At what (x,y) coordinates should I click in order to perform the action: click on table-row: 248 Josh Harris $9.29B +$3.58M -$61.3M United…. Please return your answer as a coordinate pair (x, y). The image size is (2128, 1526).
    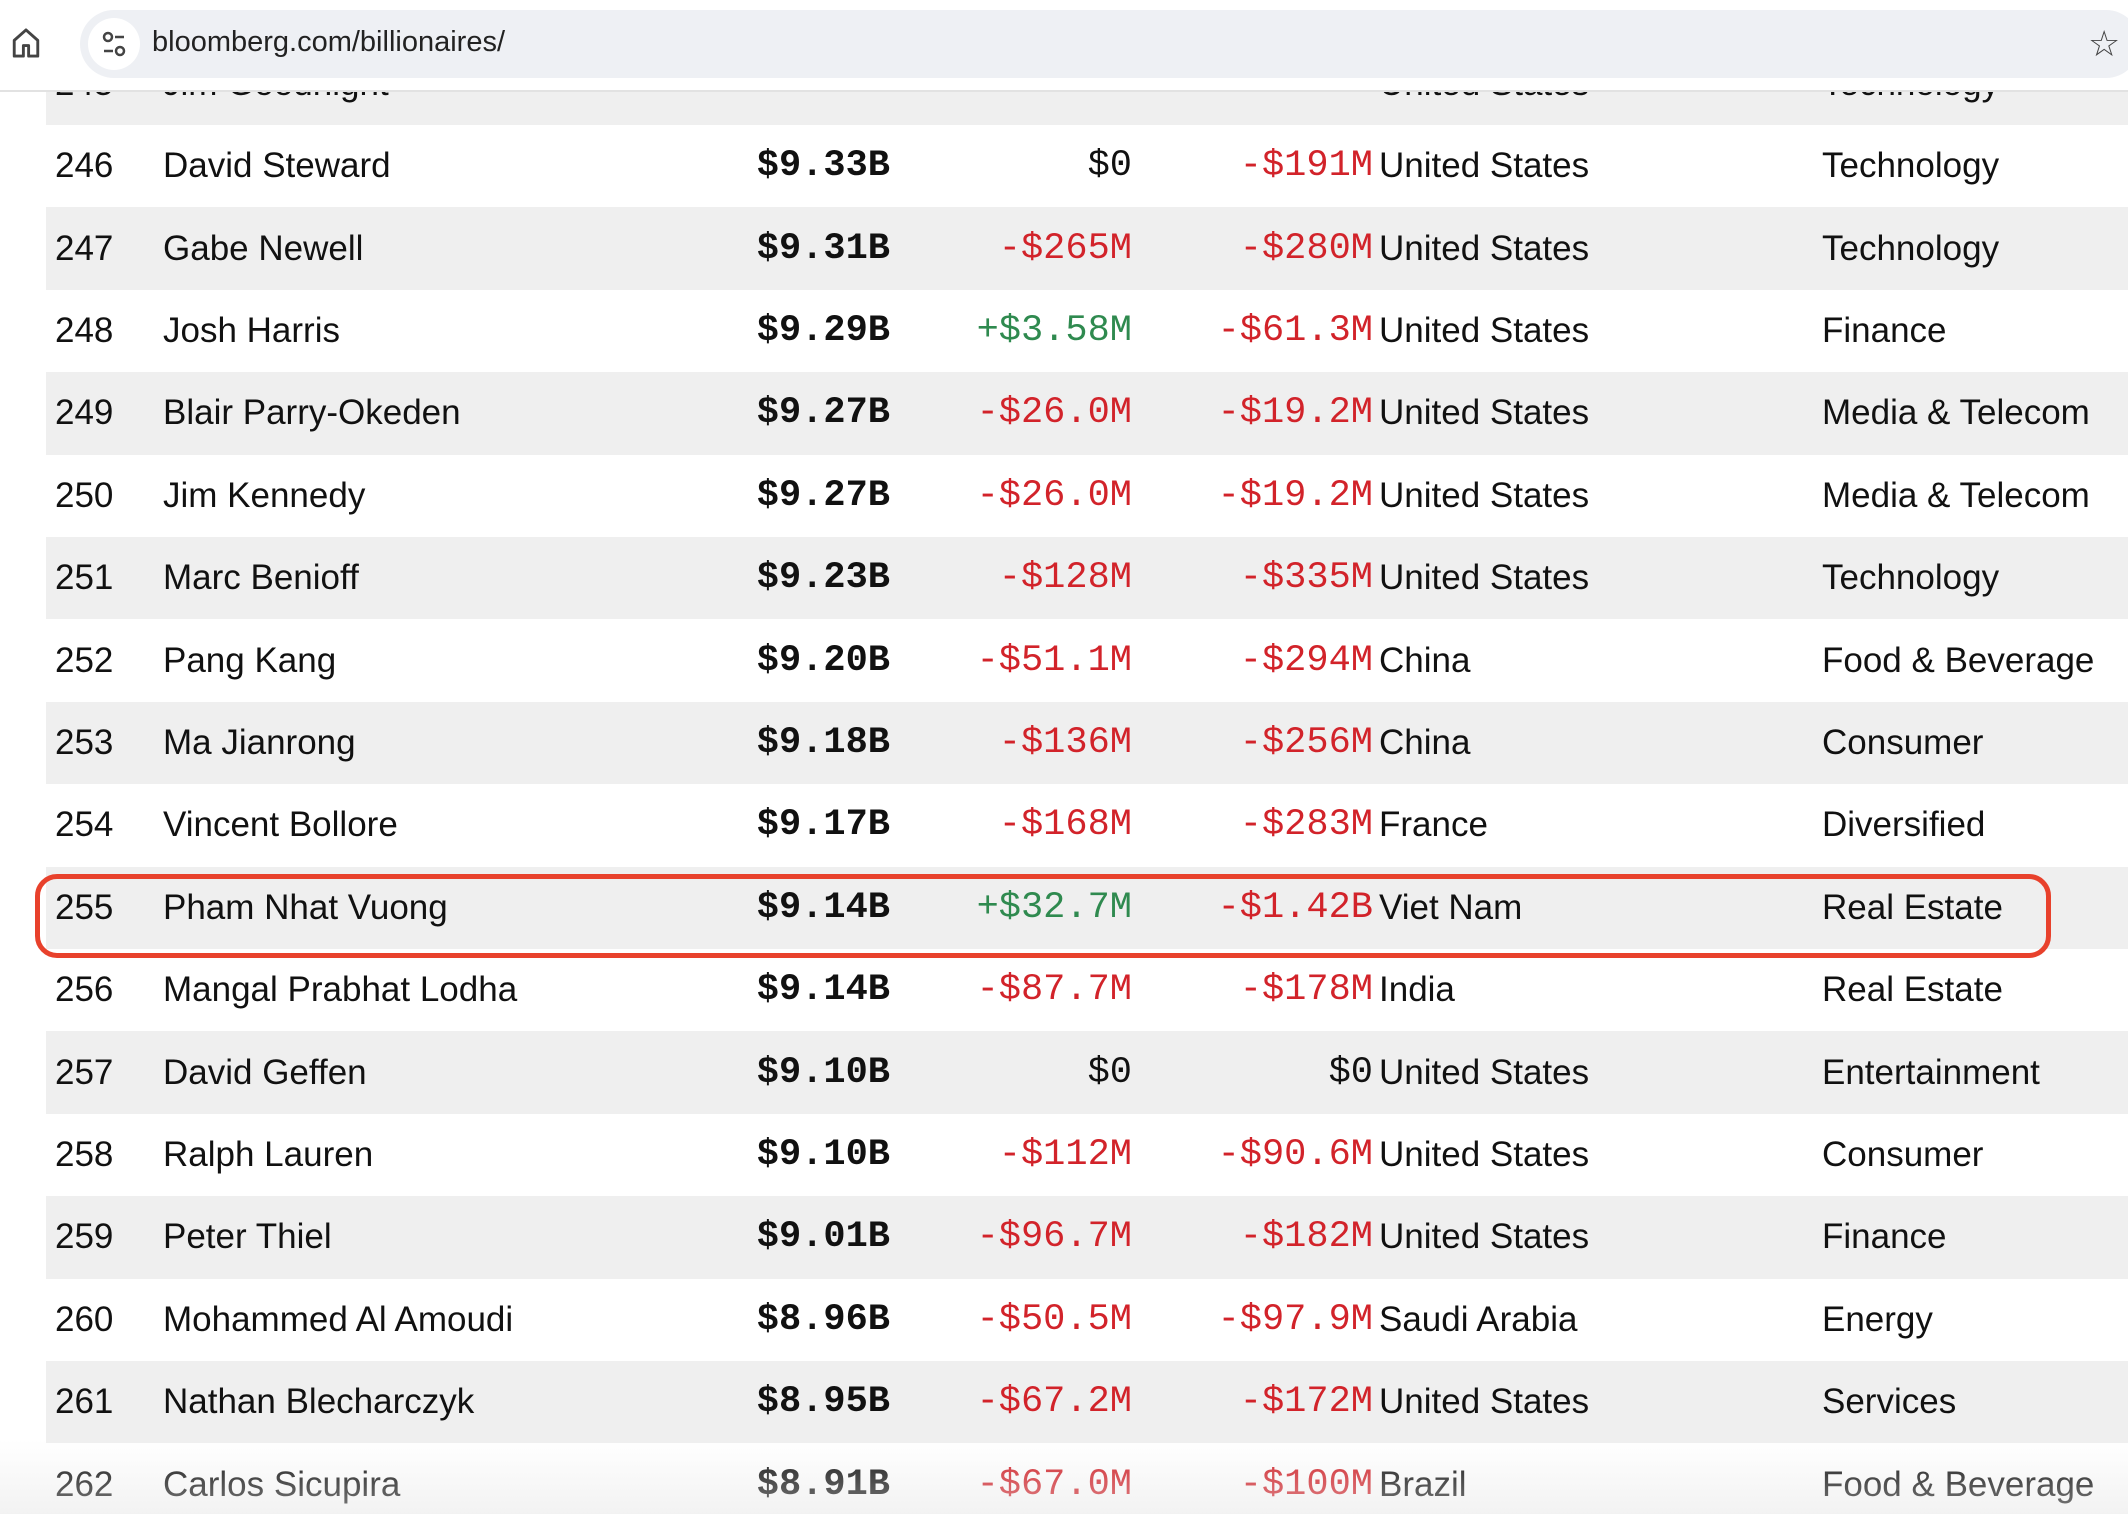
    Looking at the image, I should click on (1087, 331).